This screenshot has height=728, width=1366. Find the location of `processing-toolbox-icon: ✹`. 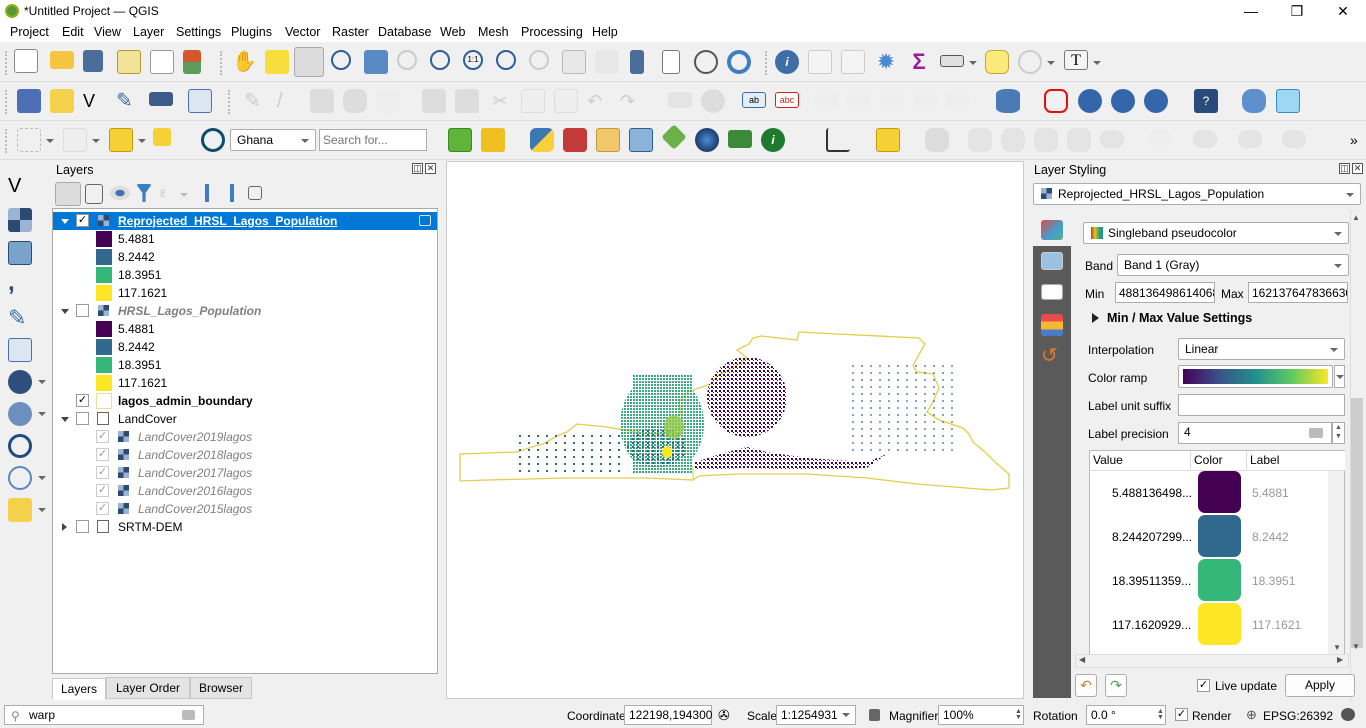

processing-toolbox-icon: ✹ is located at coordinates (886, 62).